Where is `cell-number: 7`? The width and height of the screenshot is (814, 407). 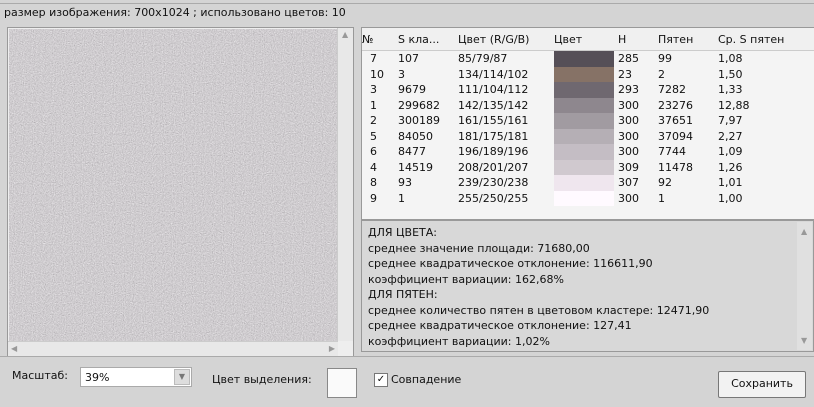
cell-number: 7 is located at coordinates (373, 59).